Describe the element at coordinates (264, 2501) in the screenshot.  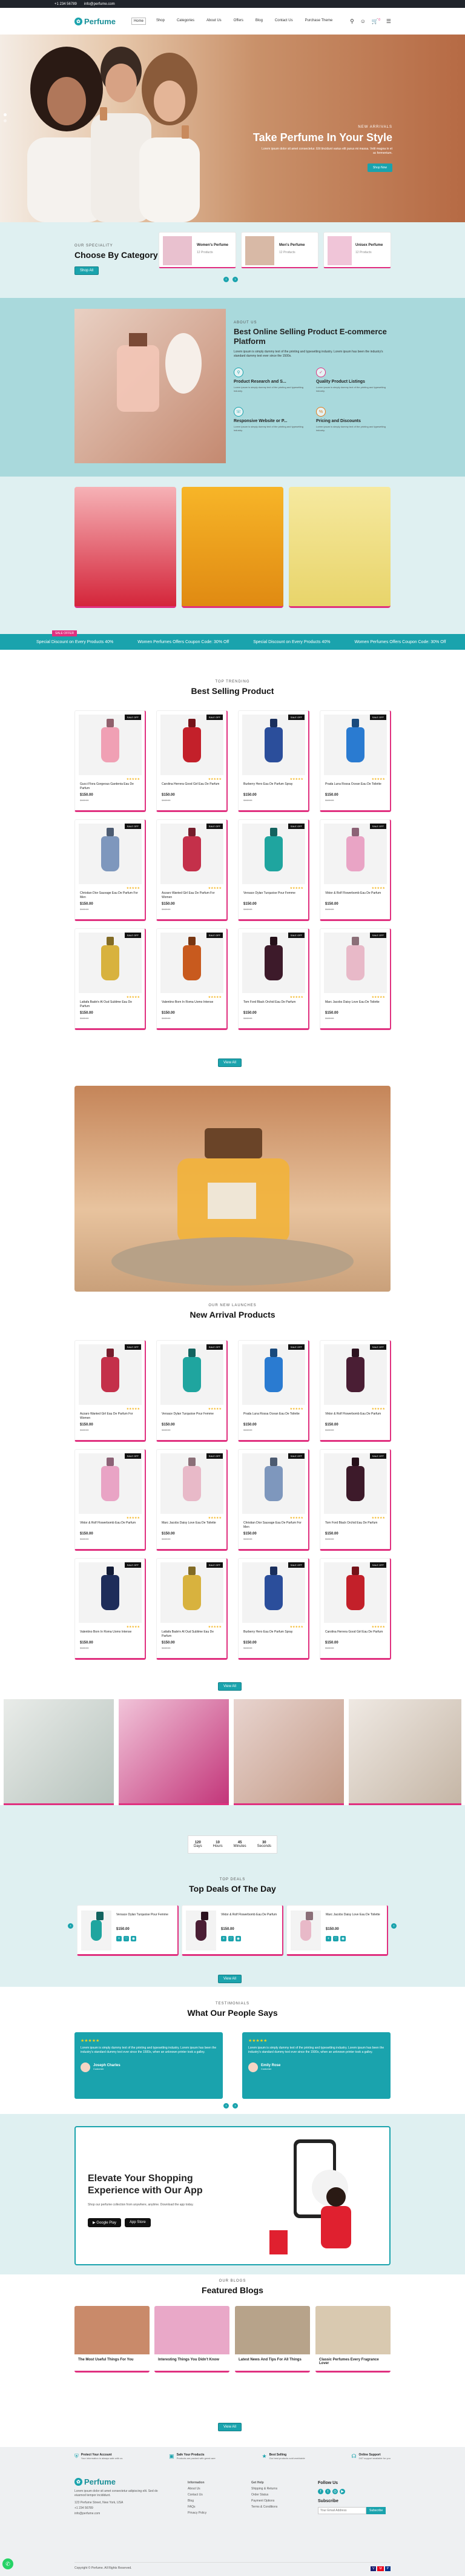
I see `footer-link: Payment Options` at that location.